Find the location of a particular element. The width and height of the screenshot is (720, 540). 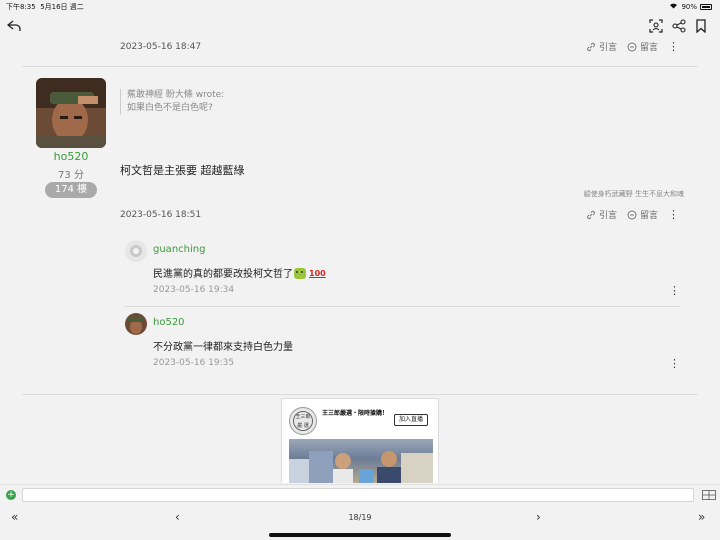

back-icon is located at coordinates (14, 26).